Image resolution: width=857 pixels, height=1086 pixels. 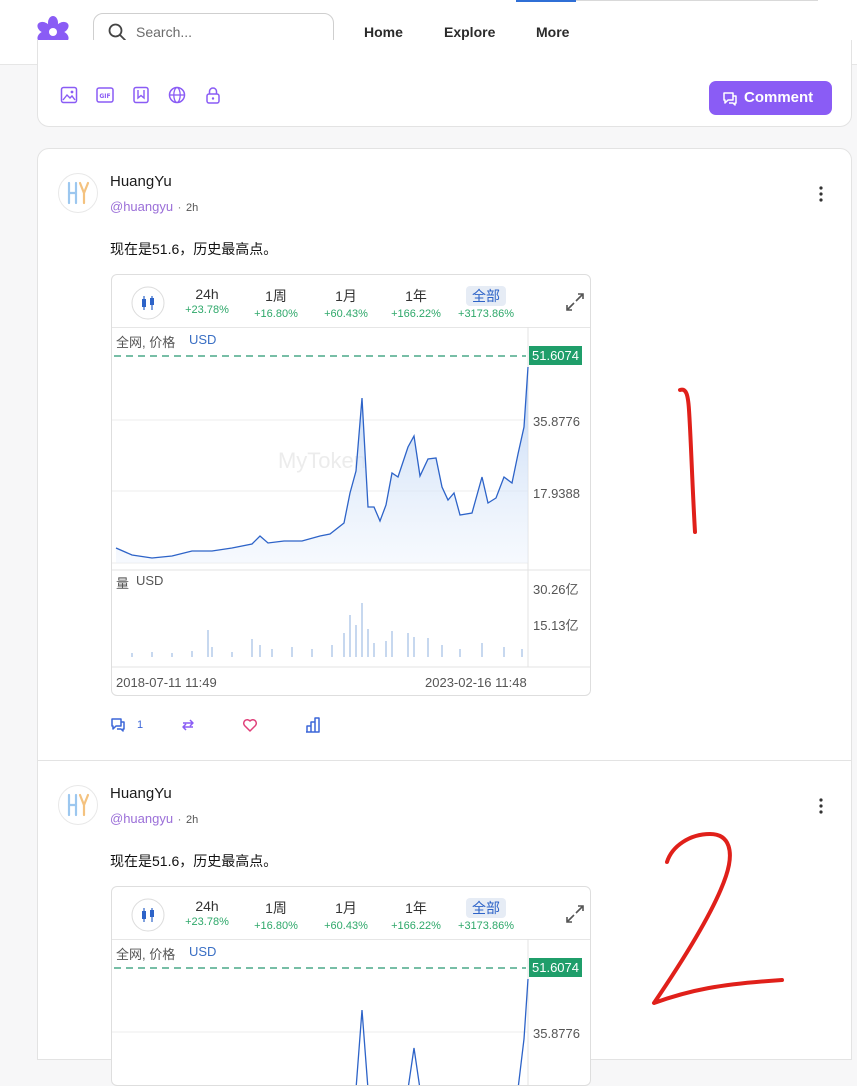 What do you see at coordinates (697, 0) in the screenshot?
I see `nav-divider` at bounding box center [697, 0].